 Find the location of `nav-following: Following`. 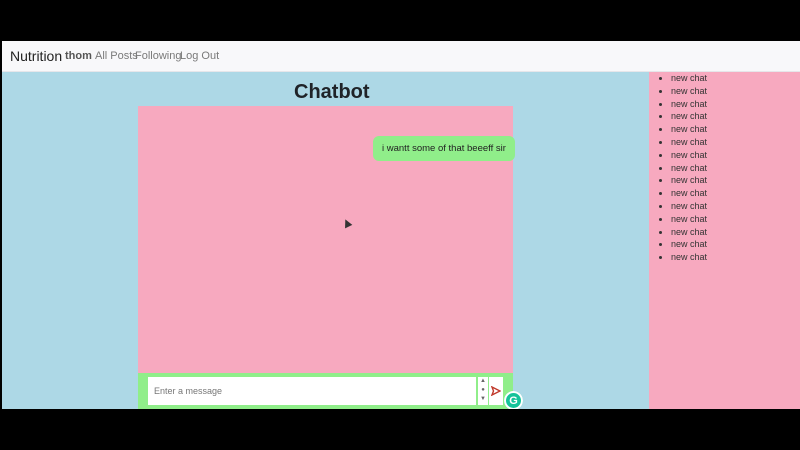

nav-following: Following is located at coordinates (158, 56).